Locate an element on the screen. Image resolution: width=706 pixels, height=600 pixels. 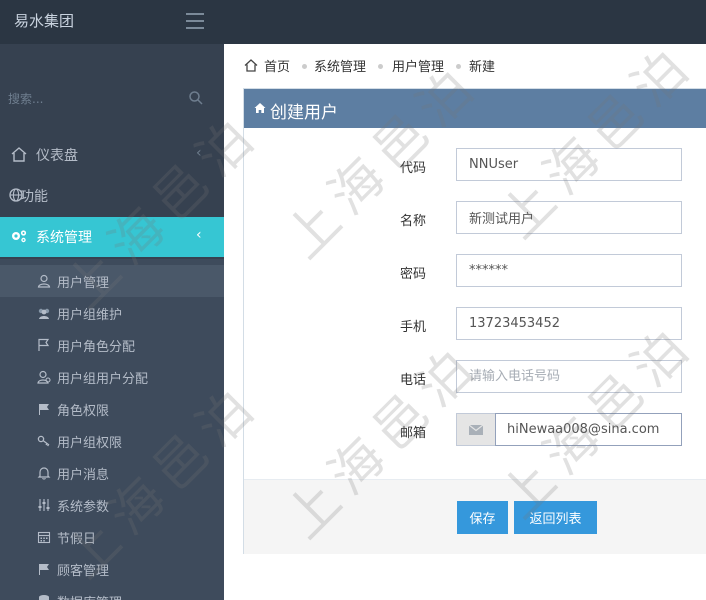
panel-header: 创建用户 is located at coordinates (475, 108).